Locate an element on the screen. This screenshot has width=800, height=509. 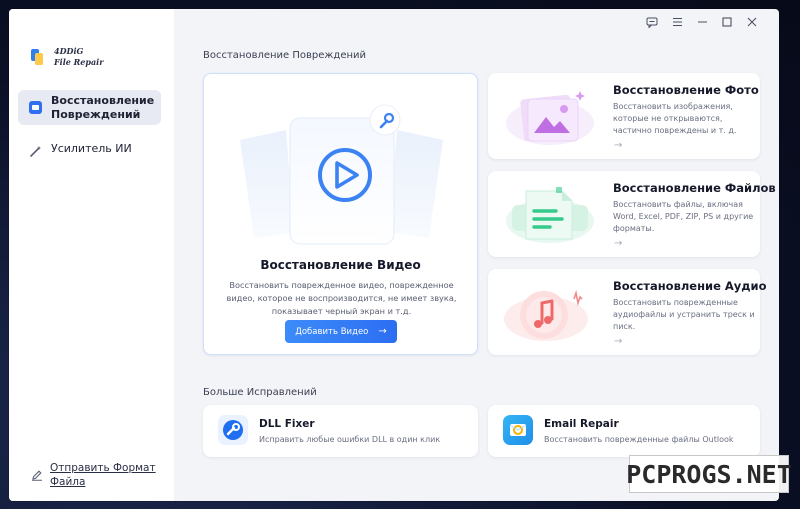
video-card-title: Восстановление Видео is located at coordinates (340, 265).